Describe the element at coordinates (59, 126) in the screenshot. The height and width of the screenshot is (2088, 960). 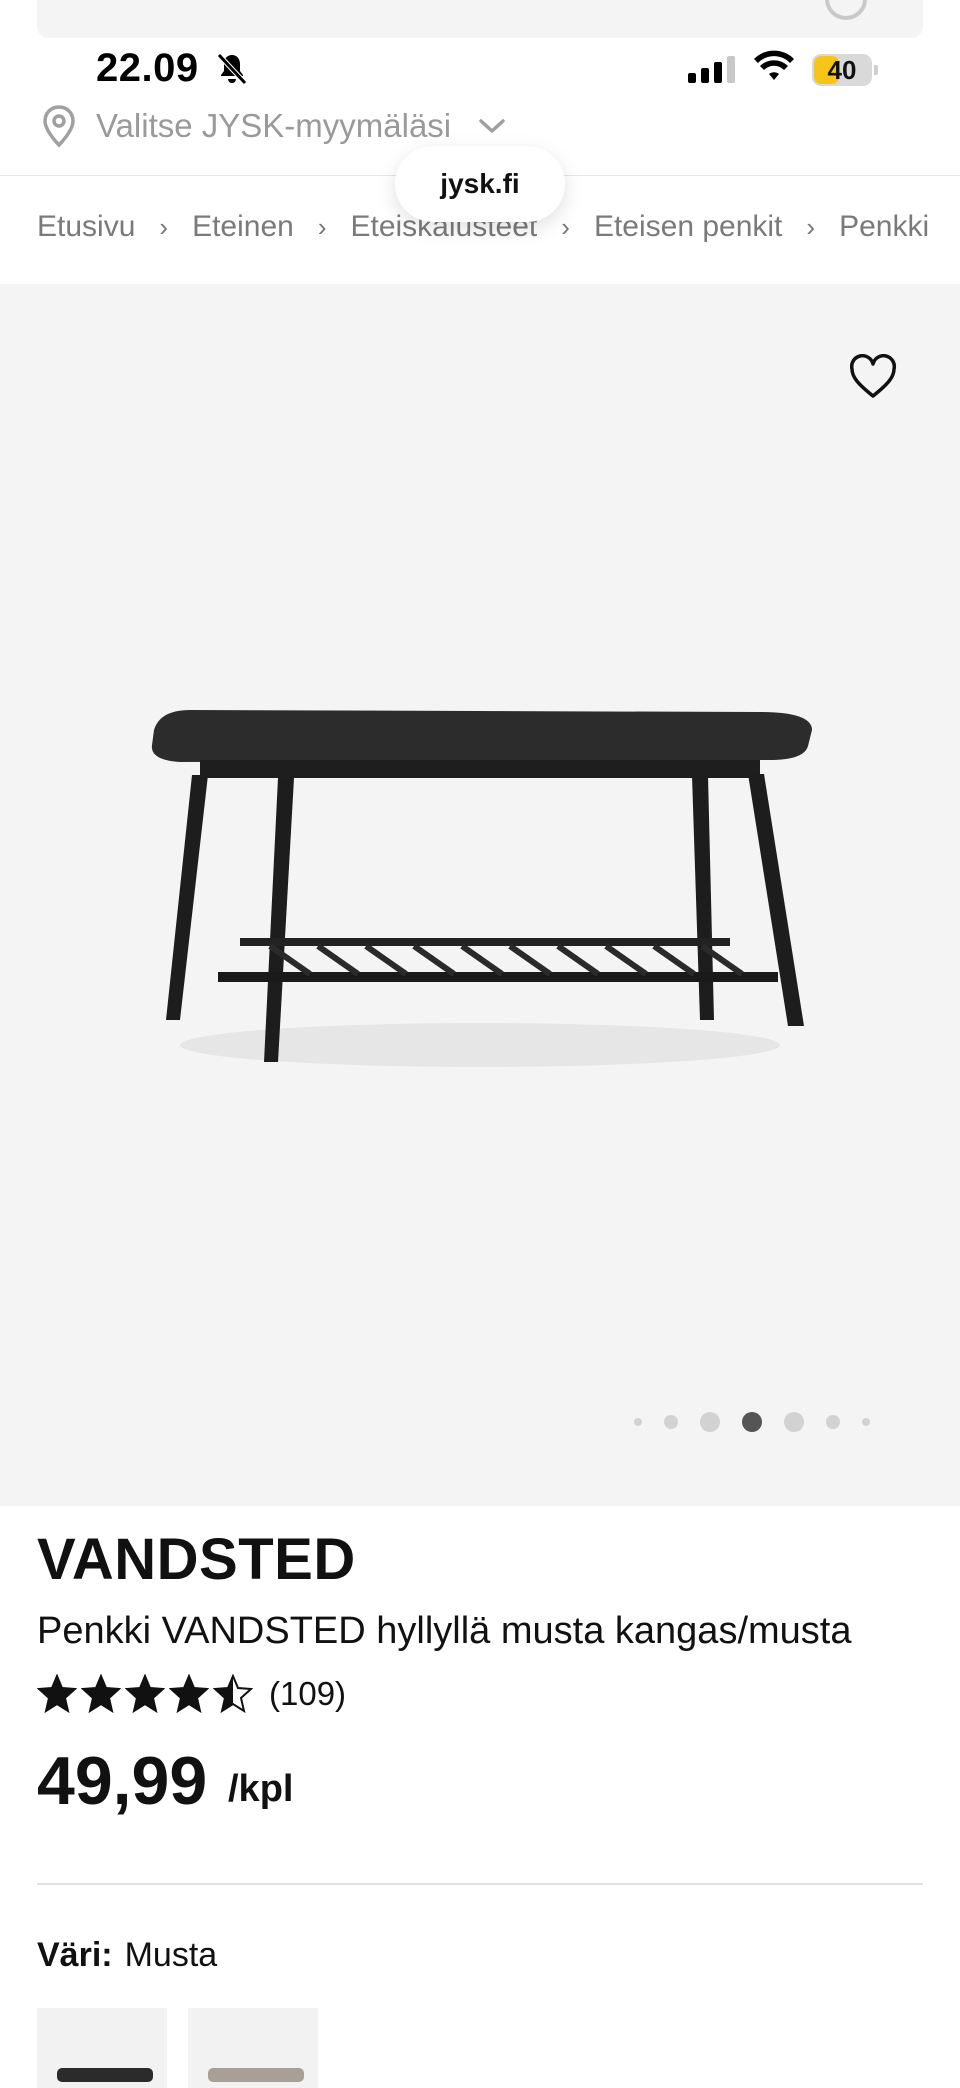
I see `location-pin-icon` at that location.